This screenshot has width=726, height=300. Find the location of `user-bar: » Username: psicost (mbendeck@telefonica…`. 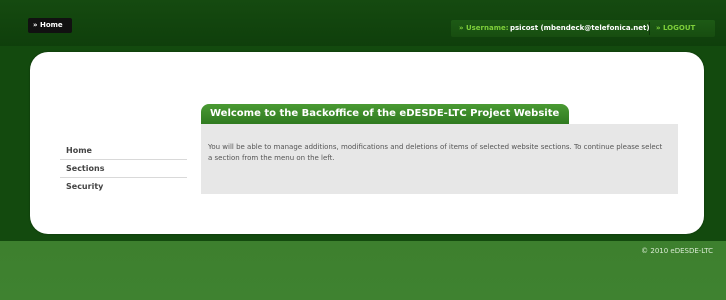

user-bar: » Username: psicost (mbendeck@telefonica… is located at coordinates (583, 28).